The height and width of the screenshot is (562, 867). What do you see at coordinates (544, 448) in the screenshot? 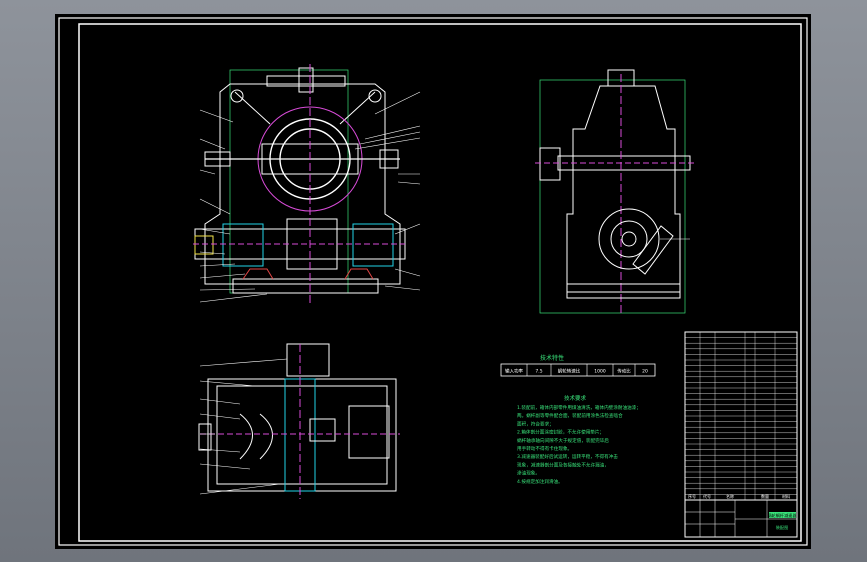
I see `requirement-line: 用手转动不得有卡住现象。` at bounding box center [544, 448].